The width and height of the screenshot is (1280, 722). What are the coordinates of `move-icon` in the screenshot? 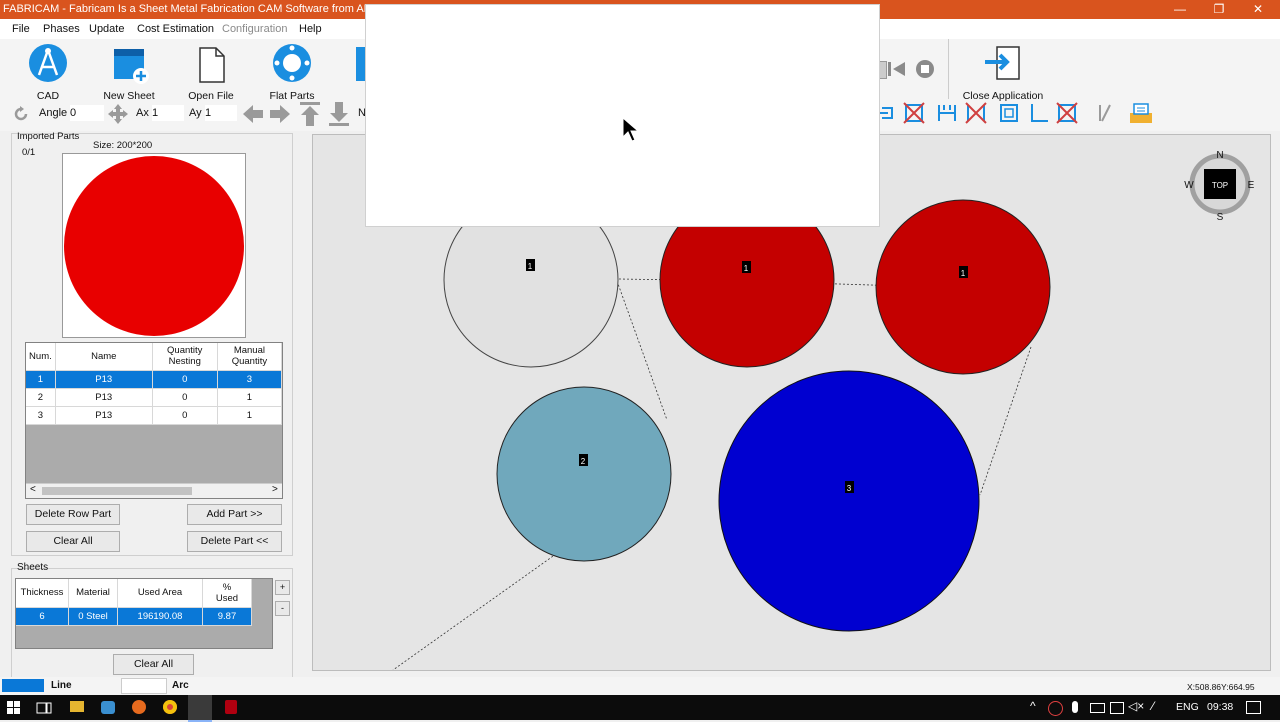 It's located at (118, 114).